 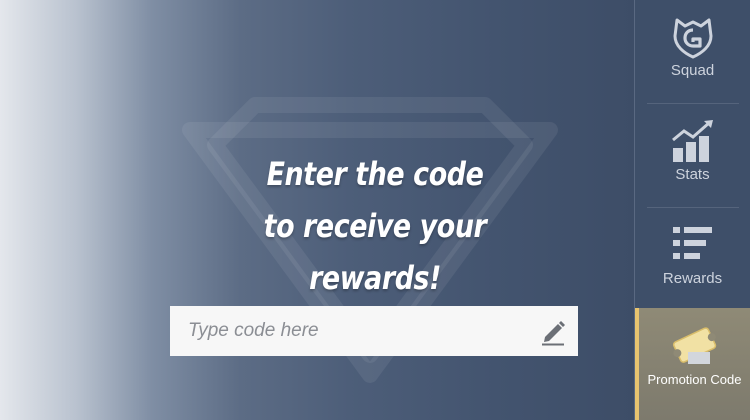 I want to click on sidebar-item-label: Rewards, so click(x=692, y=278).